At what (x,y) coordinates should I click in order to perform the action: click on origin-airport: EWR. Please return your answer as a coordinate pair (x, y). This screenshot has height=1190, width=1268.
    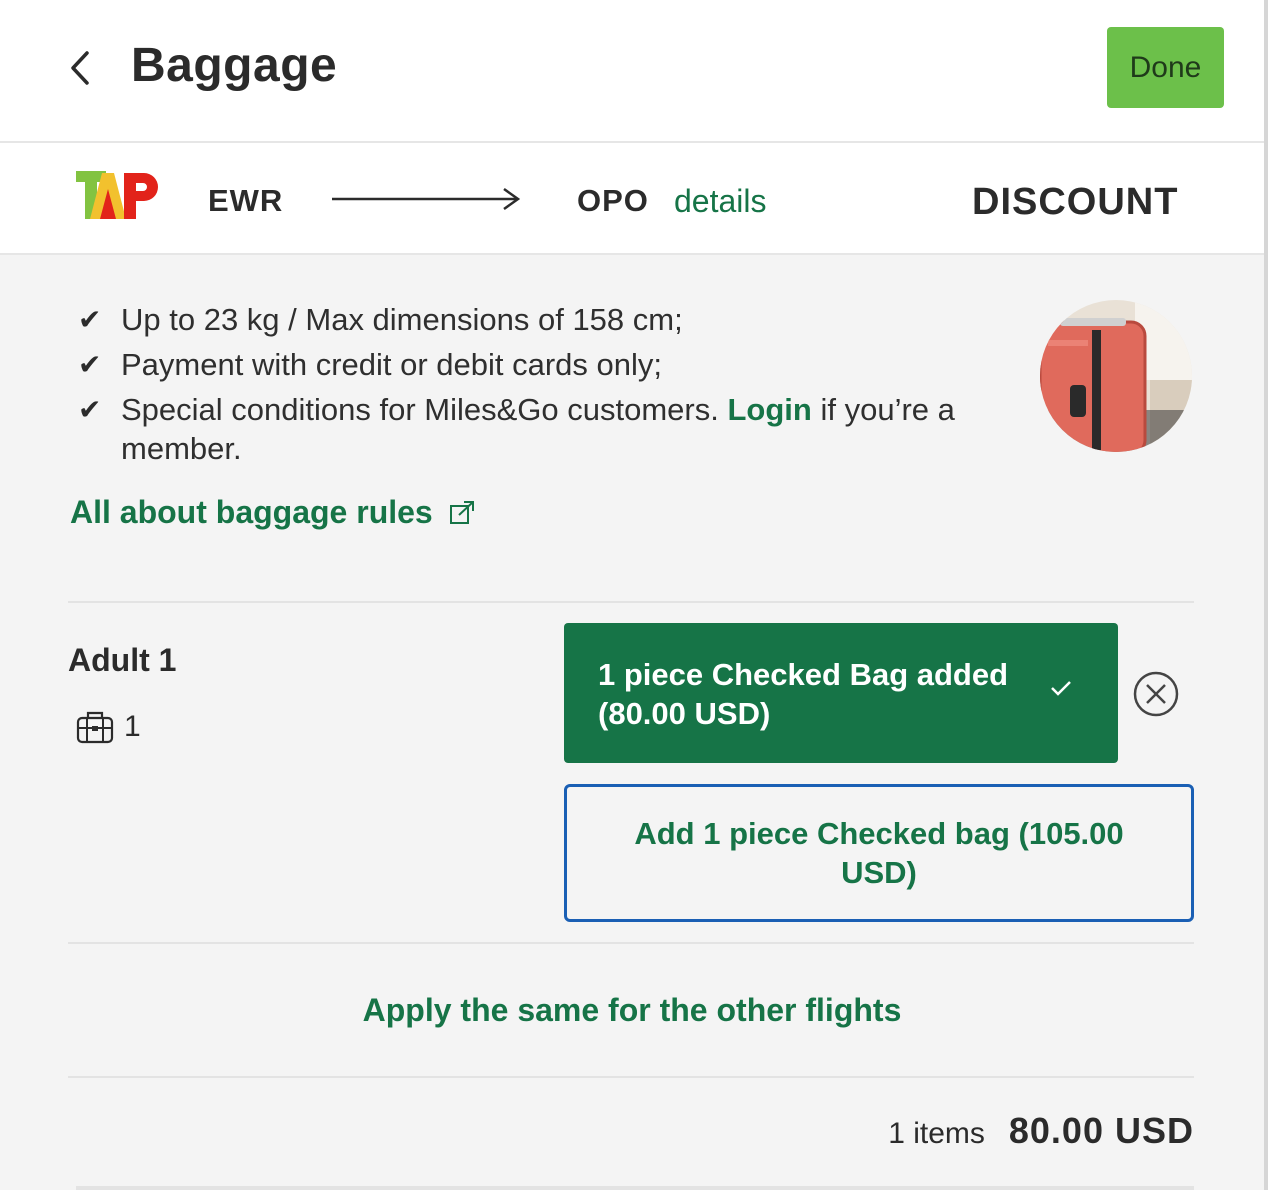
    Looking at the image, I should click on (246, 200).